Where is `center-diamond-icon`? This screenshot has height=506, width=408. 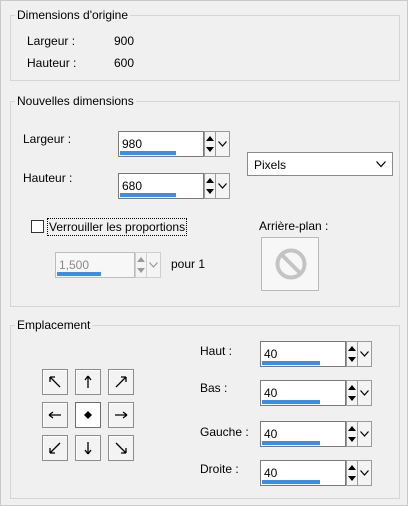 center-diamond-icon is located at coordinates (88, 415).